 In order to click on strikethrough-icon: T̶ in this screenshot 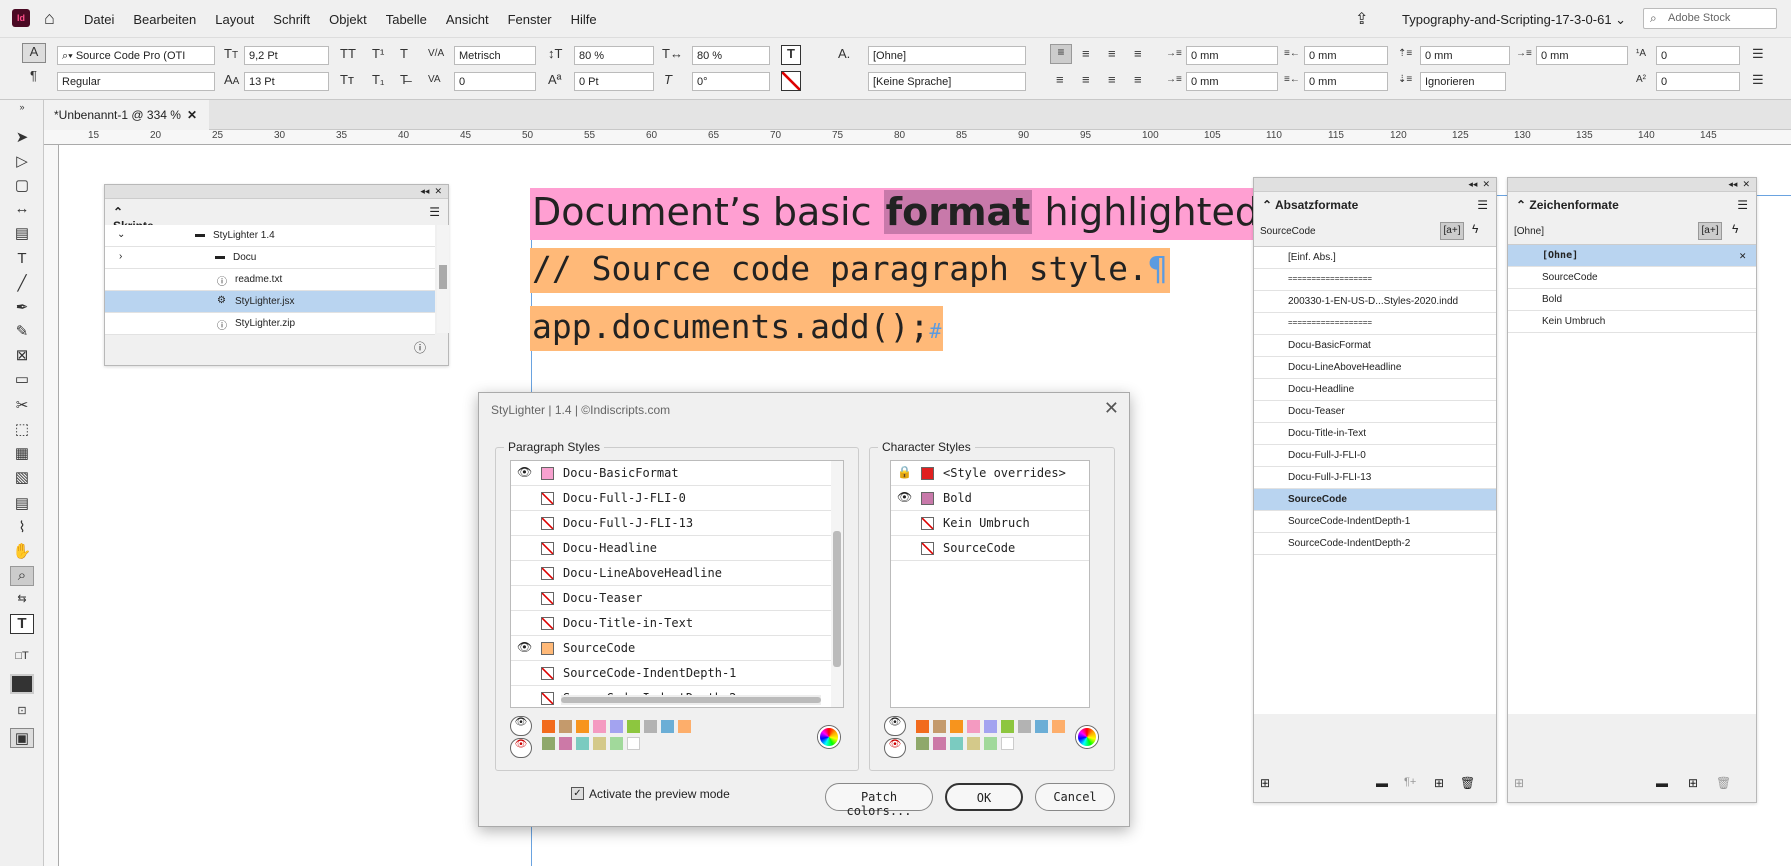, I will do `click(404, 79)`.